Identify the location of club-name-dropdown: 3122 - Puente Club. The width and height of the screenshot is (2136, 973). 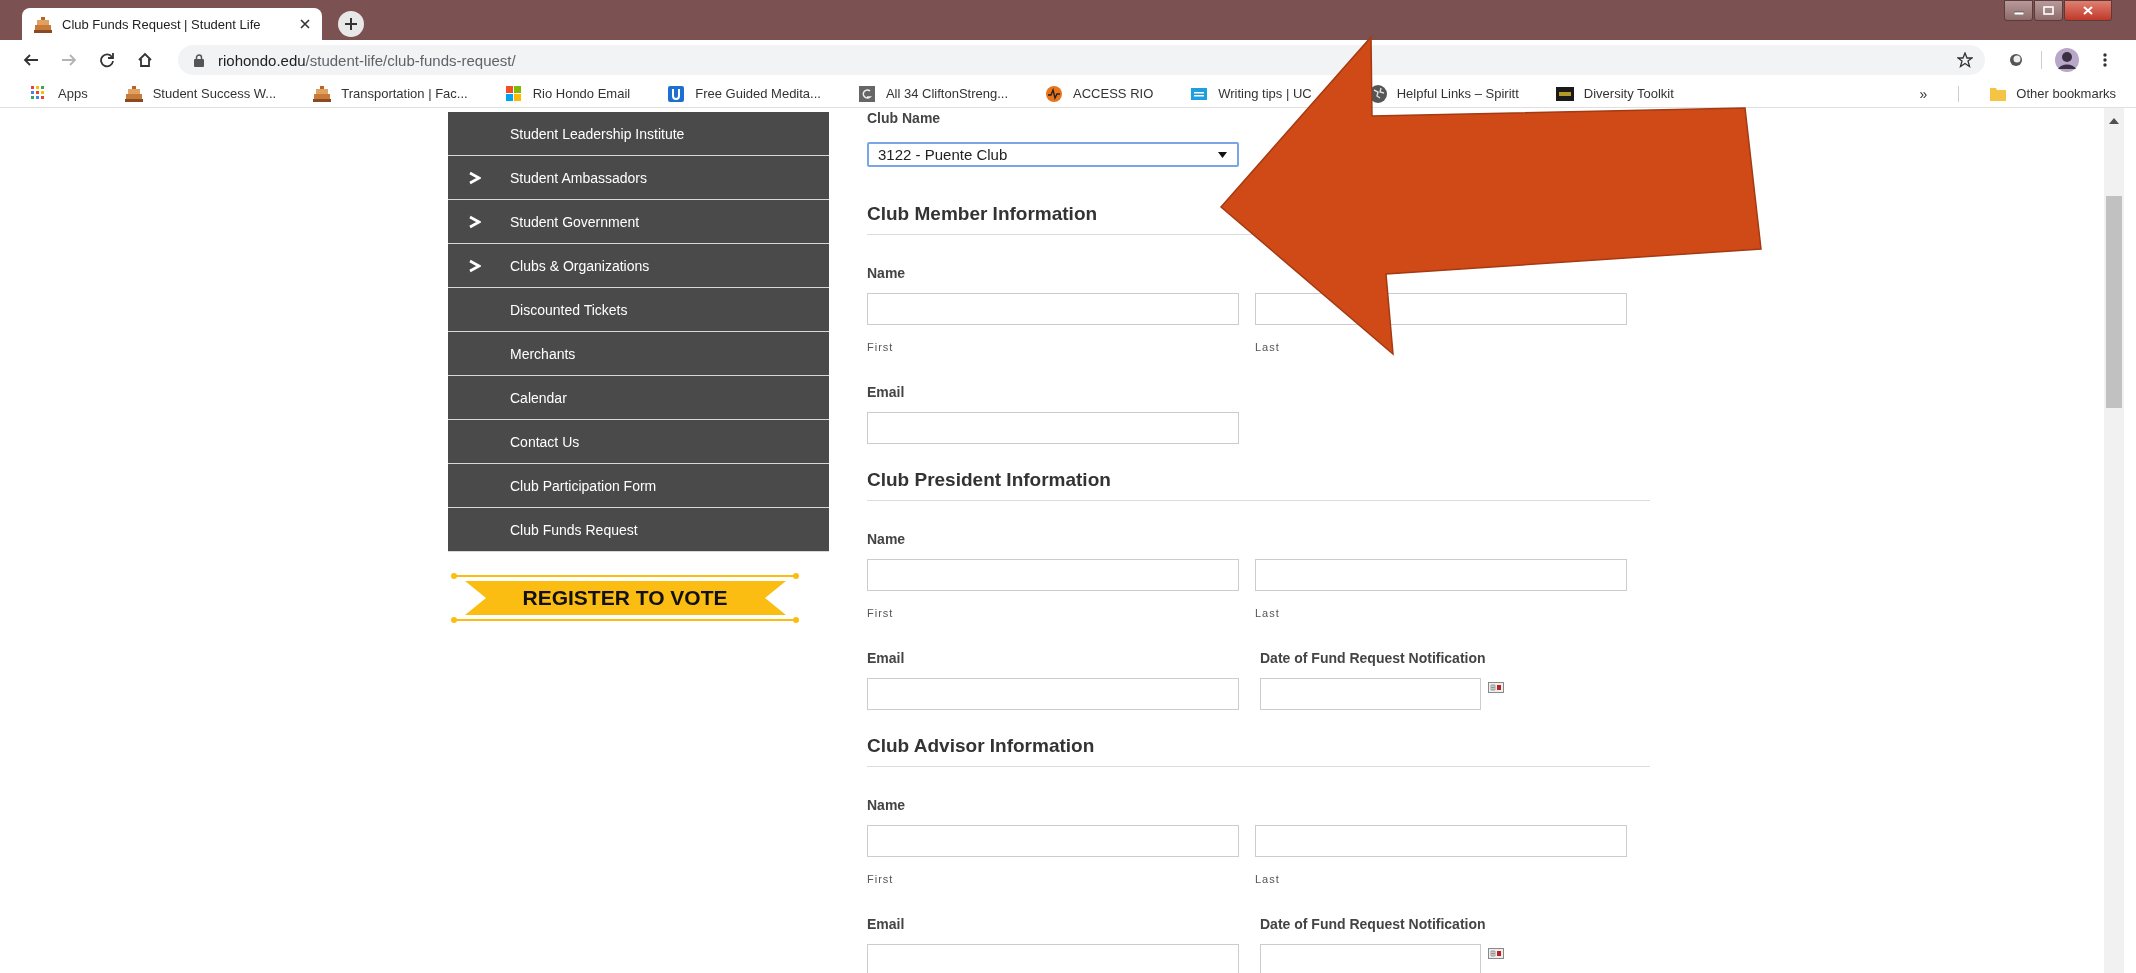
(1053, 154).